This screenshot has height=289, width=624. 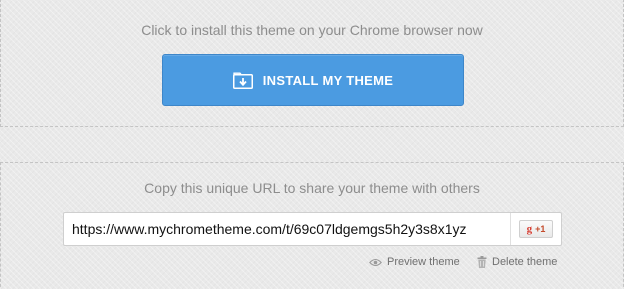 What do you see at coordinates (482, 262) in the screenshot?
I see `trash-icon` at bounding box center [482, 262].